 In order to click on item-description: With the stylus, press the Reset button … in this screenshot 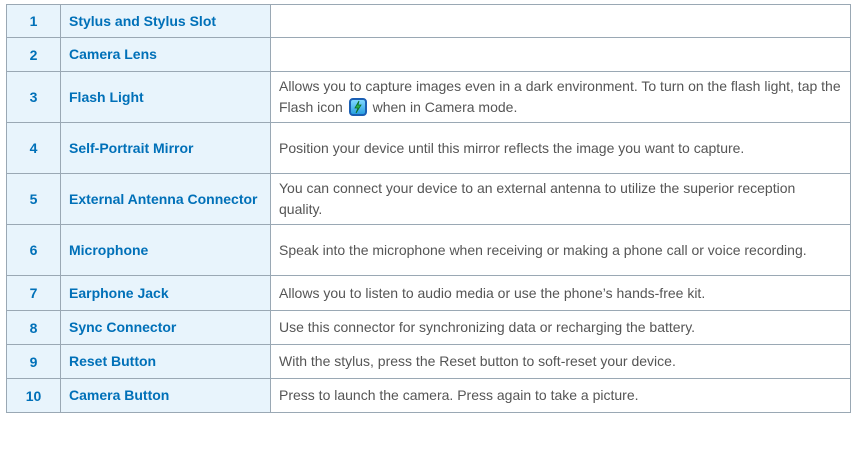, I will do `click(560, 361)`.